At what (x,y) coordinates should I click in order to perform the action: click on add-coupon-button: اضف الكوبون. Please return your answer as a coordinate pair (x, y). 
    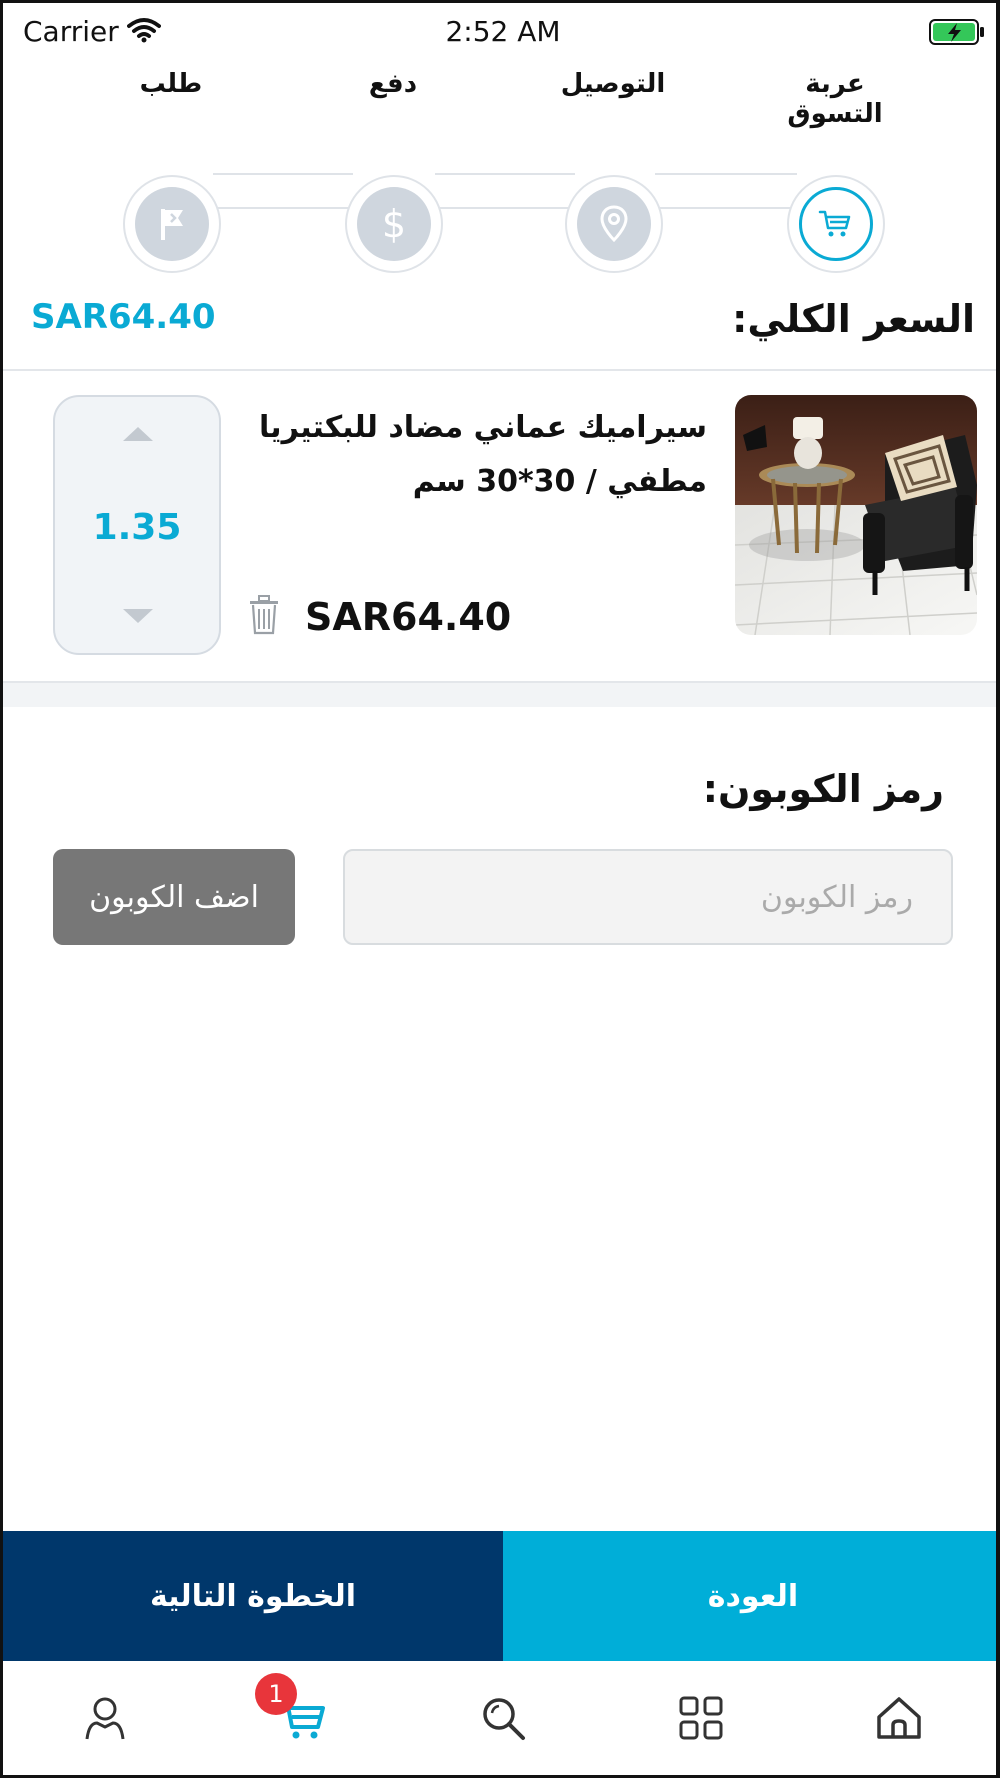
    Looking at the image, I should click on (174, 897).